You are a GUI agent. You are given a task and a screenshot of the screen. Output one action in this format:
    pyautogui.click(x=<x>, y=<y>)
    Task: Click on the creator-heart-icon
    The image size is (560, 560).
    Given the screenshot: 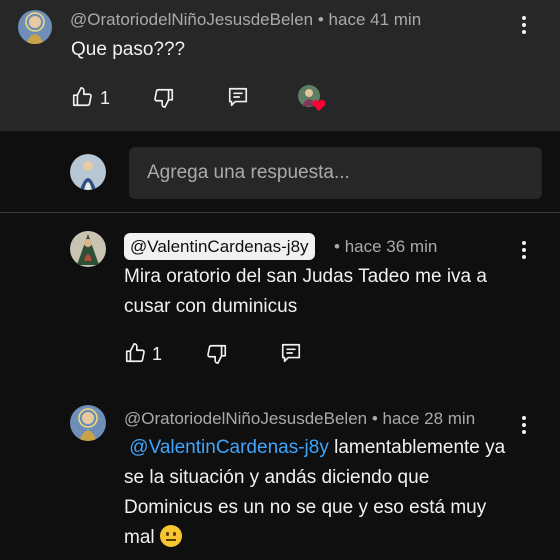 What is the action you would take?
    pyautogui.click(x=313, y=100)
    